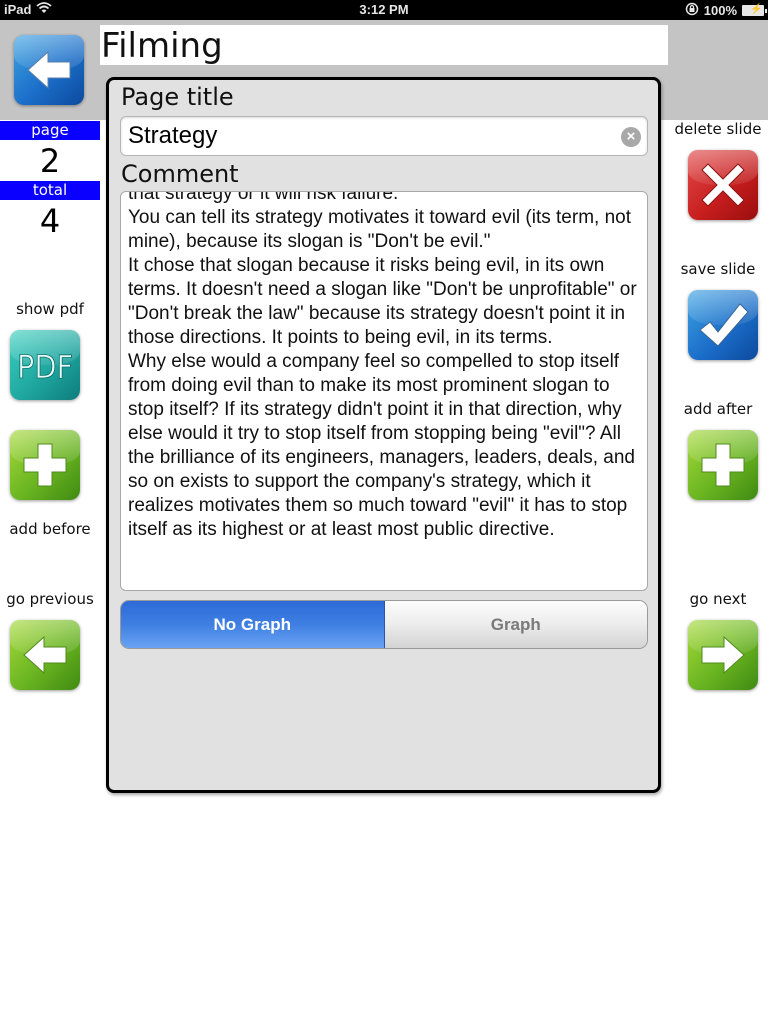  What do you see at coordinates (50, 599) in the screenshot?
I see `go-previous-label: go previous` at bounding box center [50, 599].